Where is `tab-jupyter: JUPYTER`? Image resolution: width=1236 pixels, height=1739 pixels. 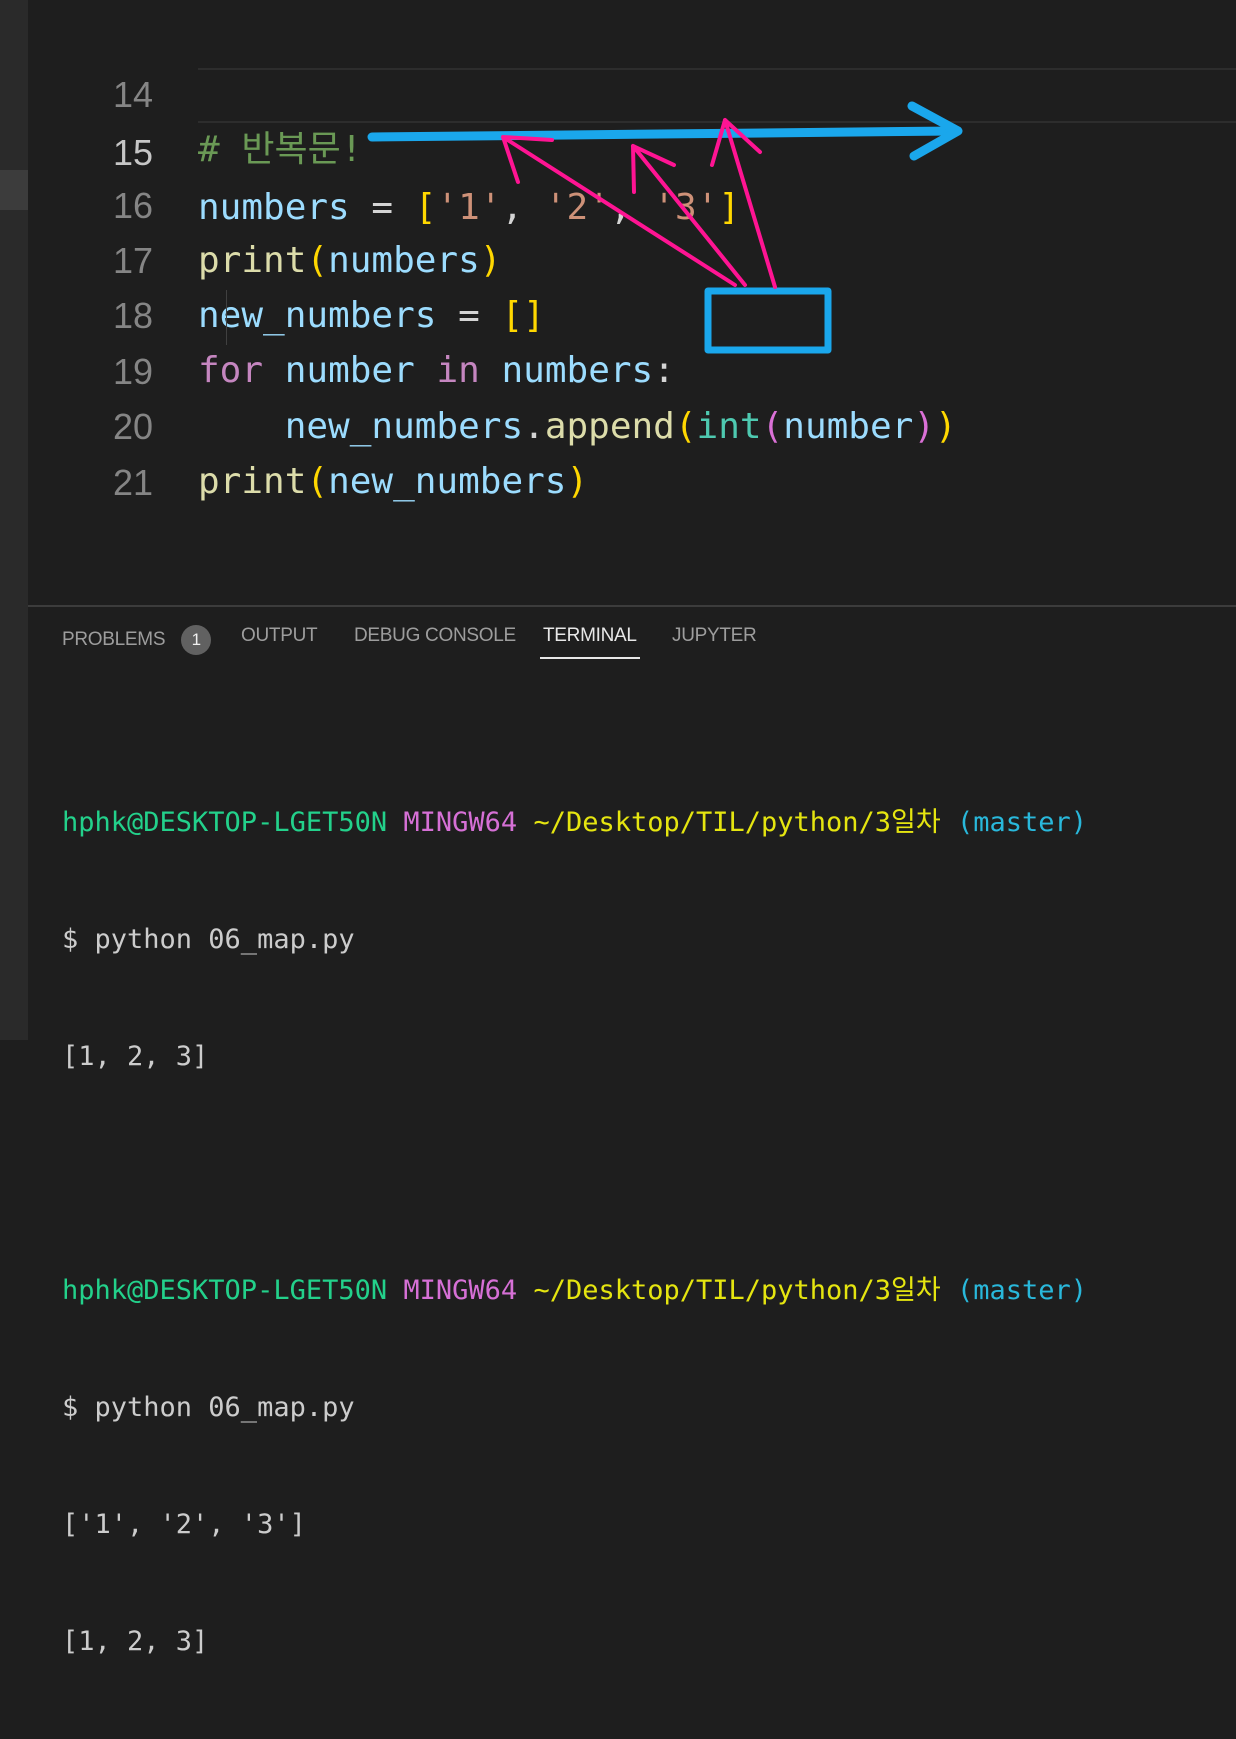
tab-jupyter: JUPYTER is located at coordinates (714, 636).